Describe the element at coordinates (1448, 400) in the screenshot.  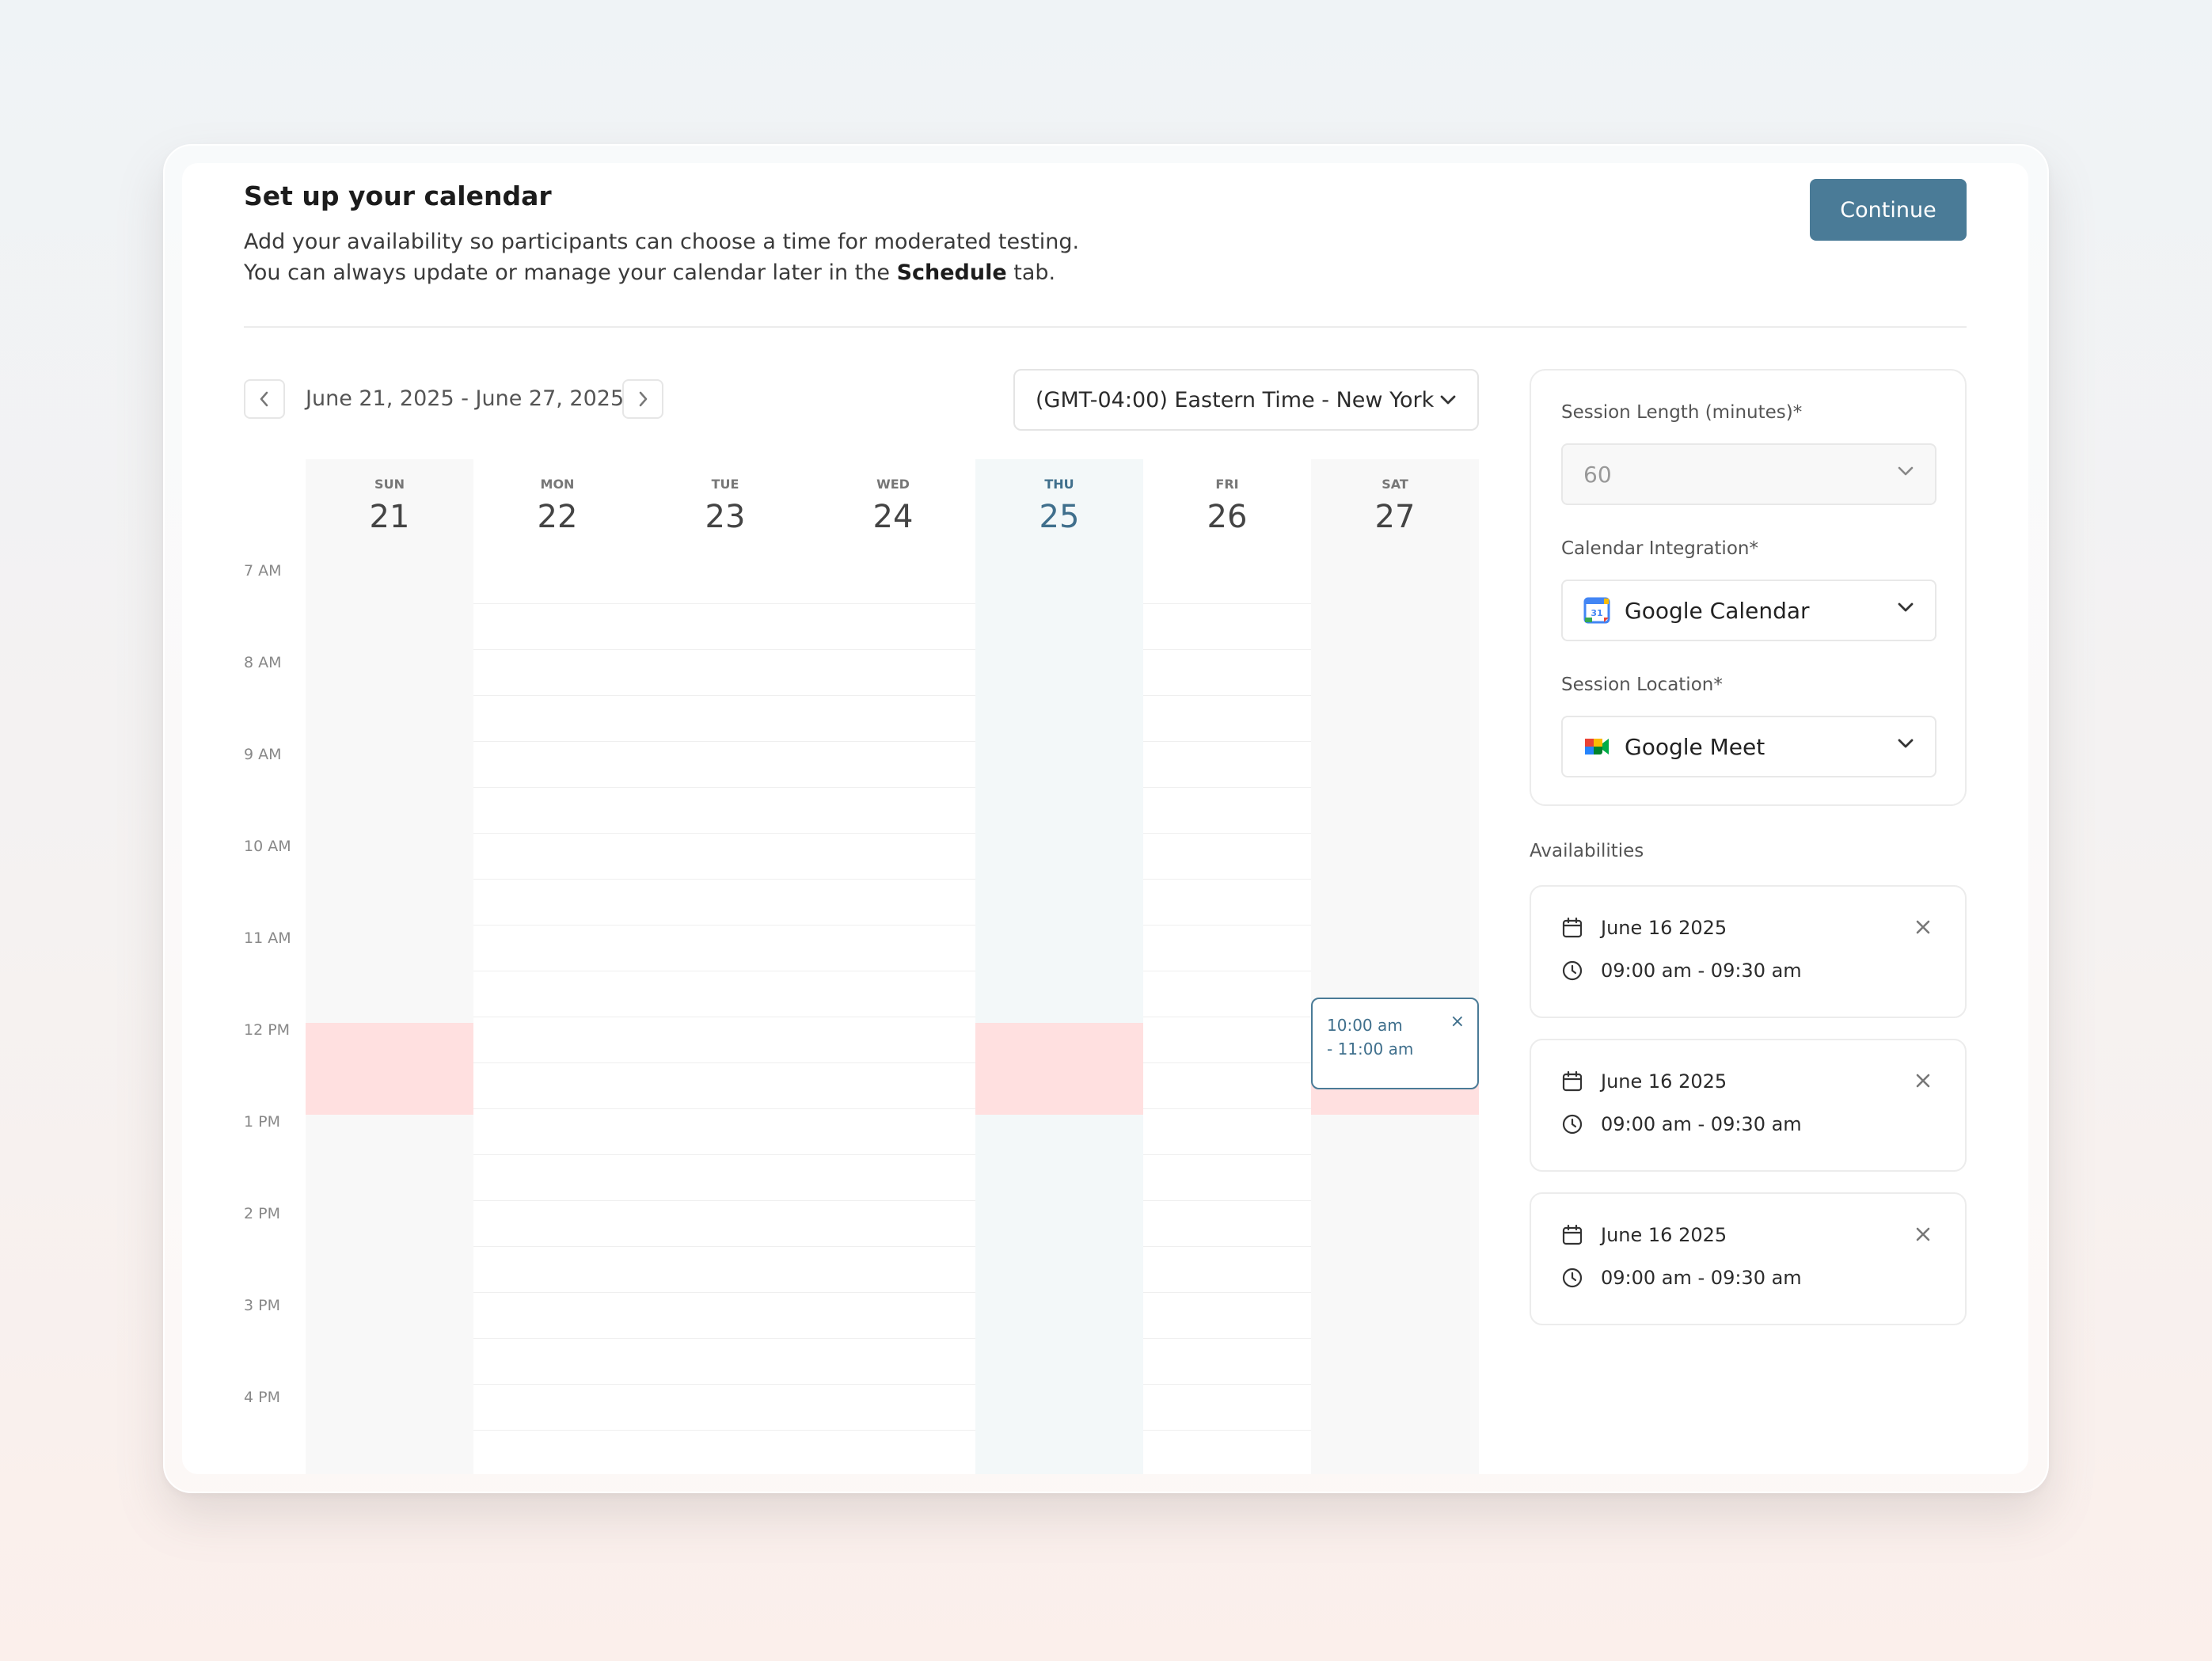
I see `chevron-down-icon` at that location.